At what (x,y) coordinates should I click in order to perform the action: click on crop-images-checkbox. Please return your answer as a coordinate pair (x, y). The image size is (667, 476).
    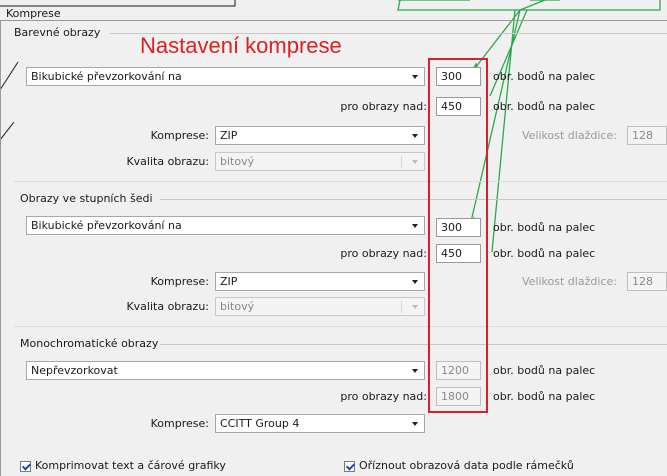
    Looking at the image, I should click on (349, 466).